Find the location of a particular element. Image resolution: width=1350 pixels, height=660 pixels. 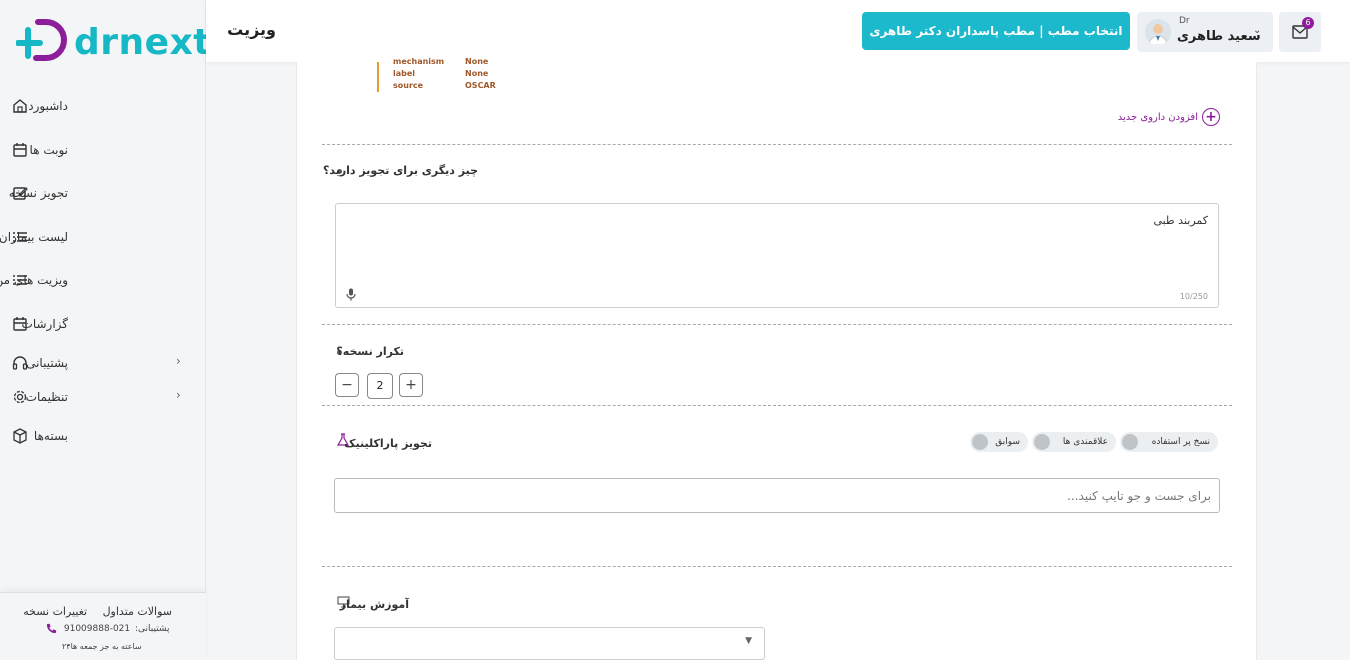

avatar is located at coordinates (1158, 32).